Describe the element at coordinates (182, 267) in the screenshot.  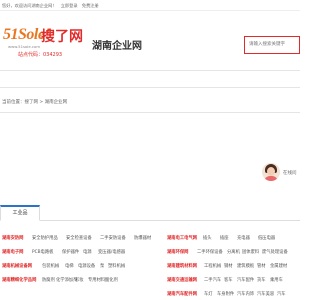
I see `category-title: 湖南建筑材料网` at that location.